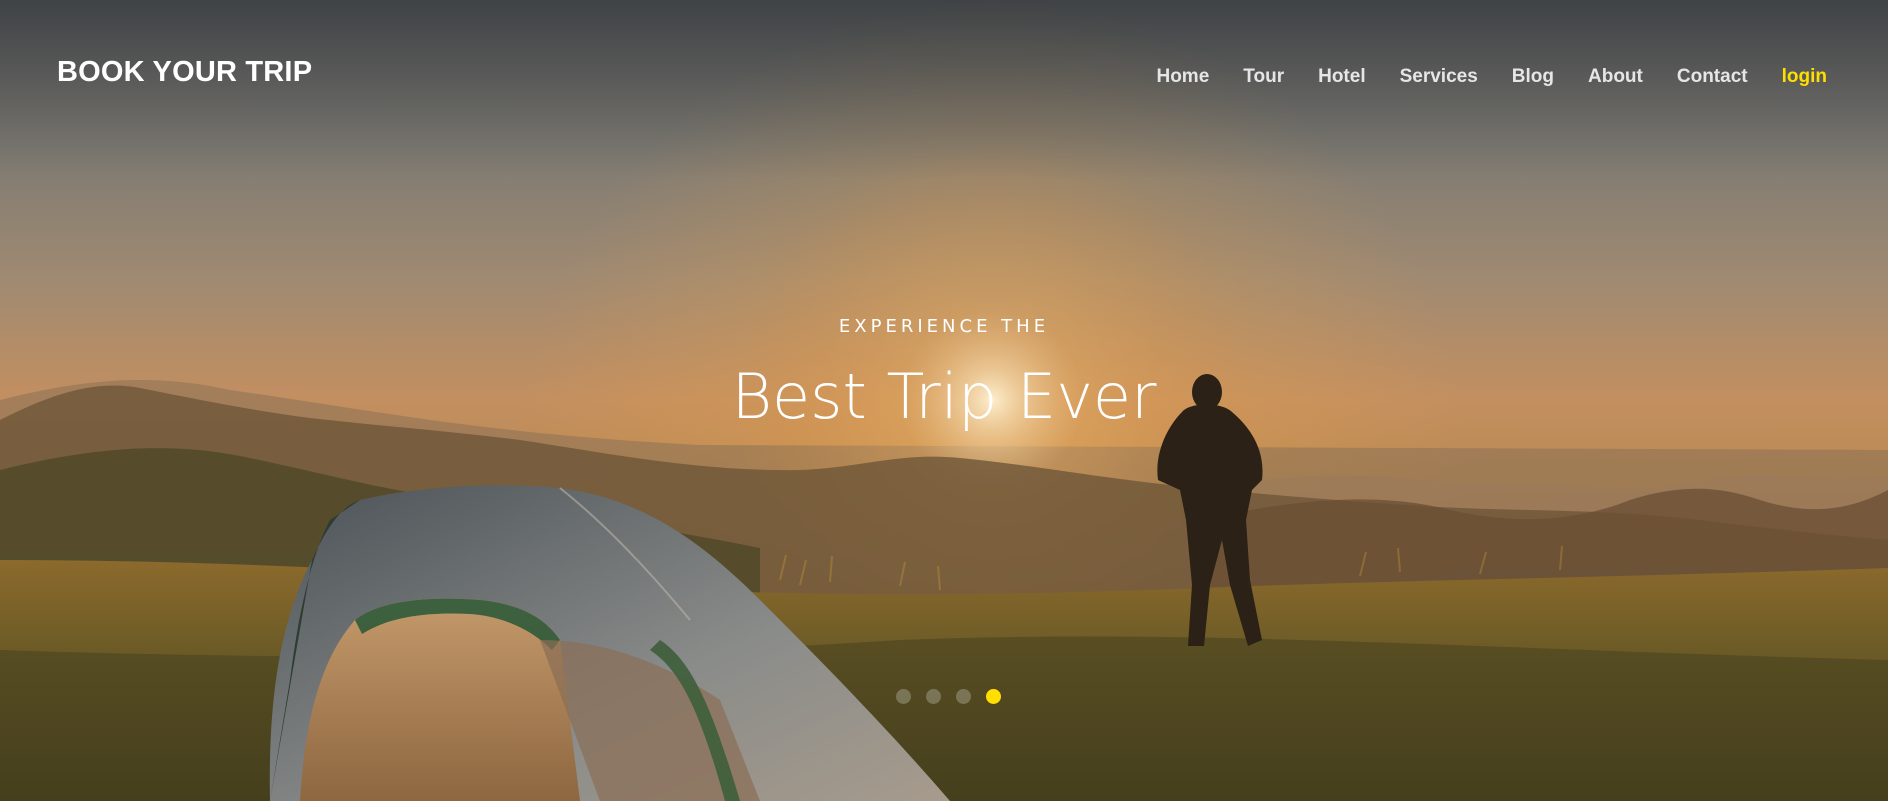 The height and width of the screenshot is (801, 1888). Describe the element at coordinates (1342, 77) in the screenshot. I see `nav-hotel: Hotel` at that location.